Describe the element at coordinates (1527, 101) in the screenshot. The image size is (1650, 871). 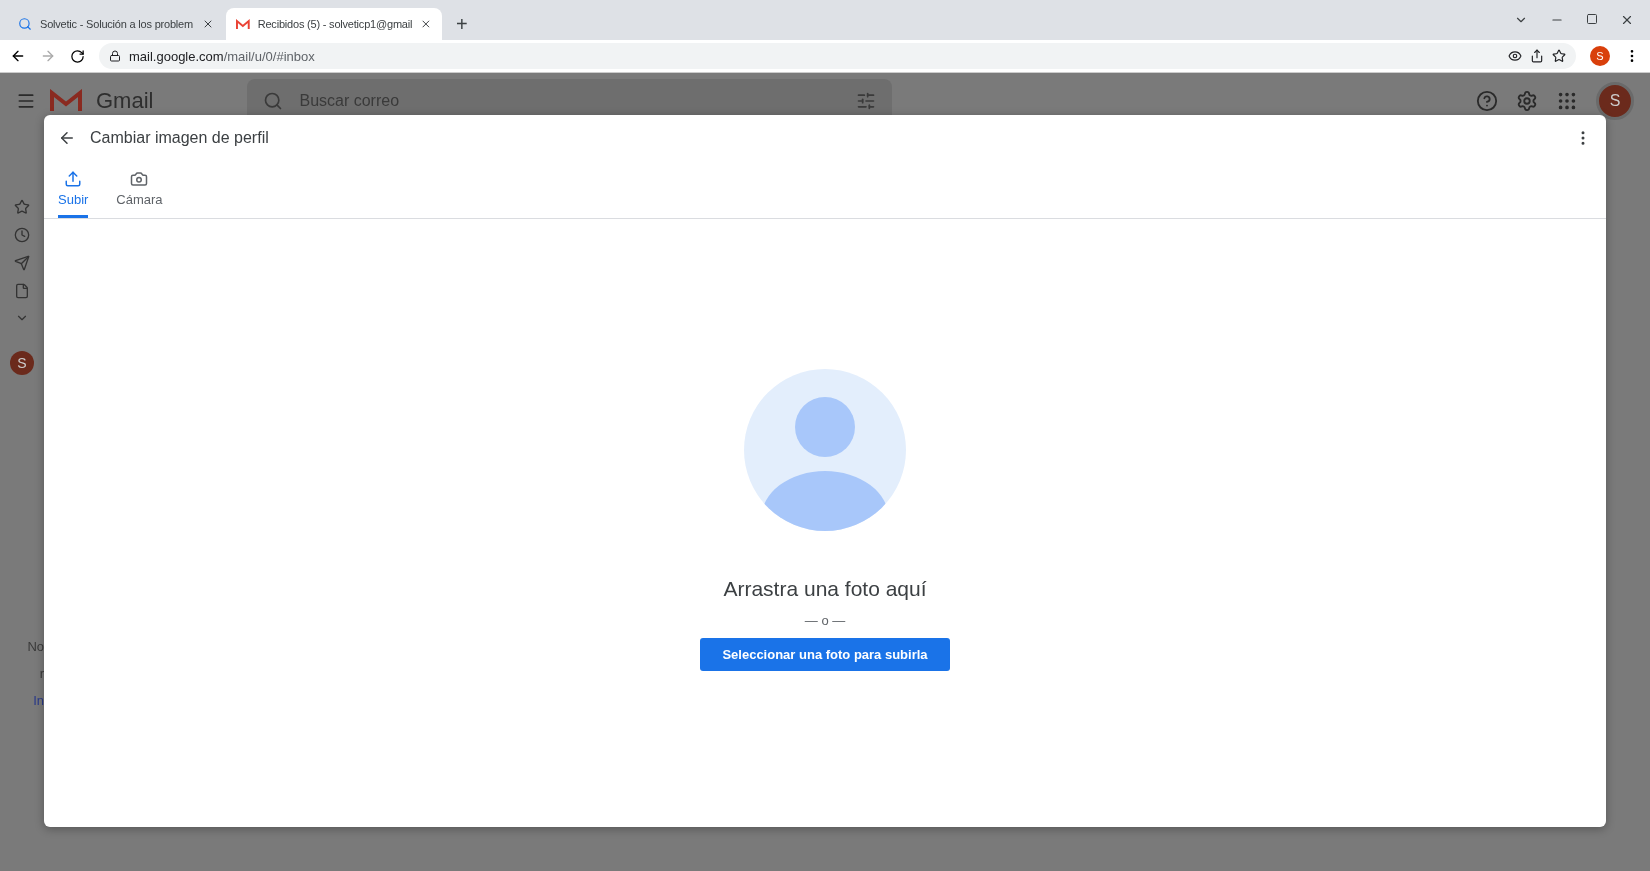
I see `settings-icon` at that location.